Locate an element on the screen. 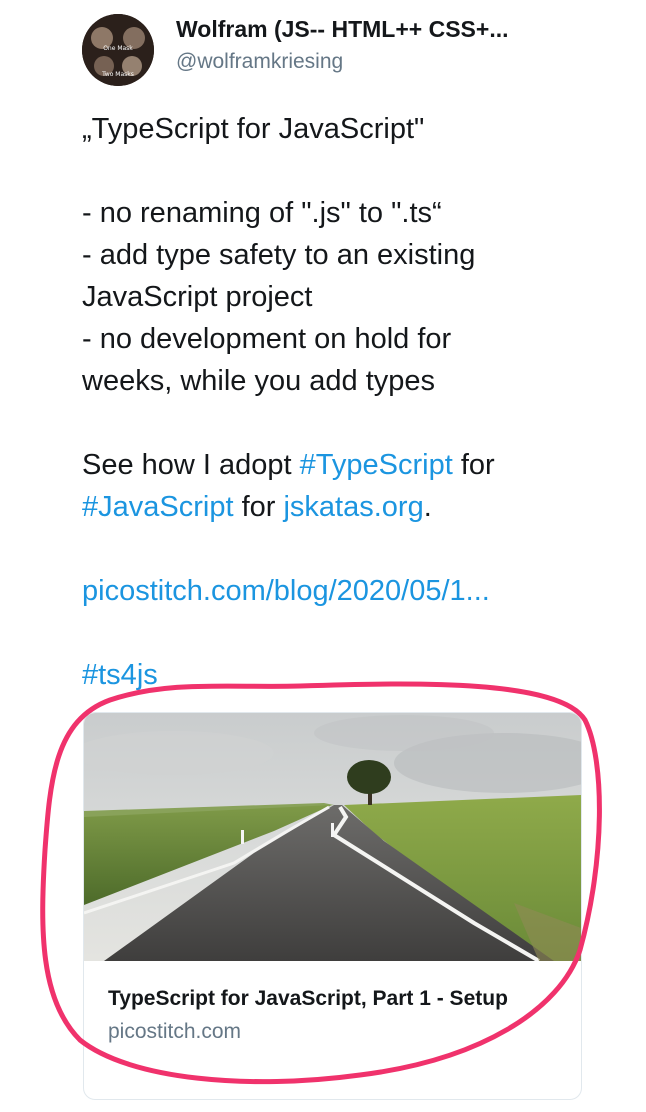  tweet-line: See how I adopt #TypeScript for is located at coordinates (352, 465).